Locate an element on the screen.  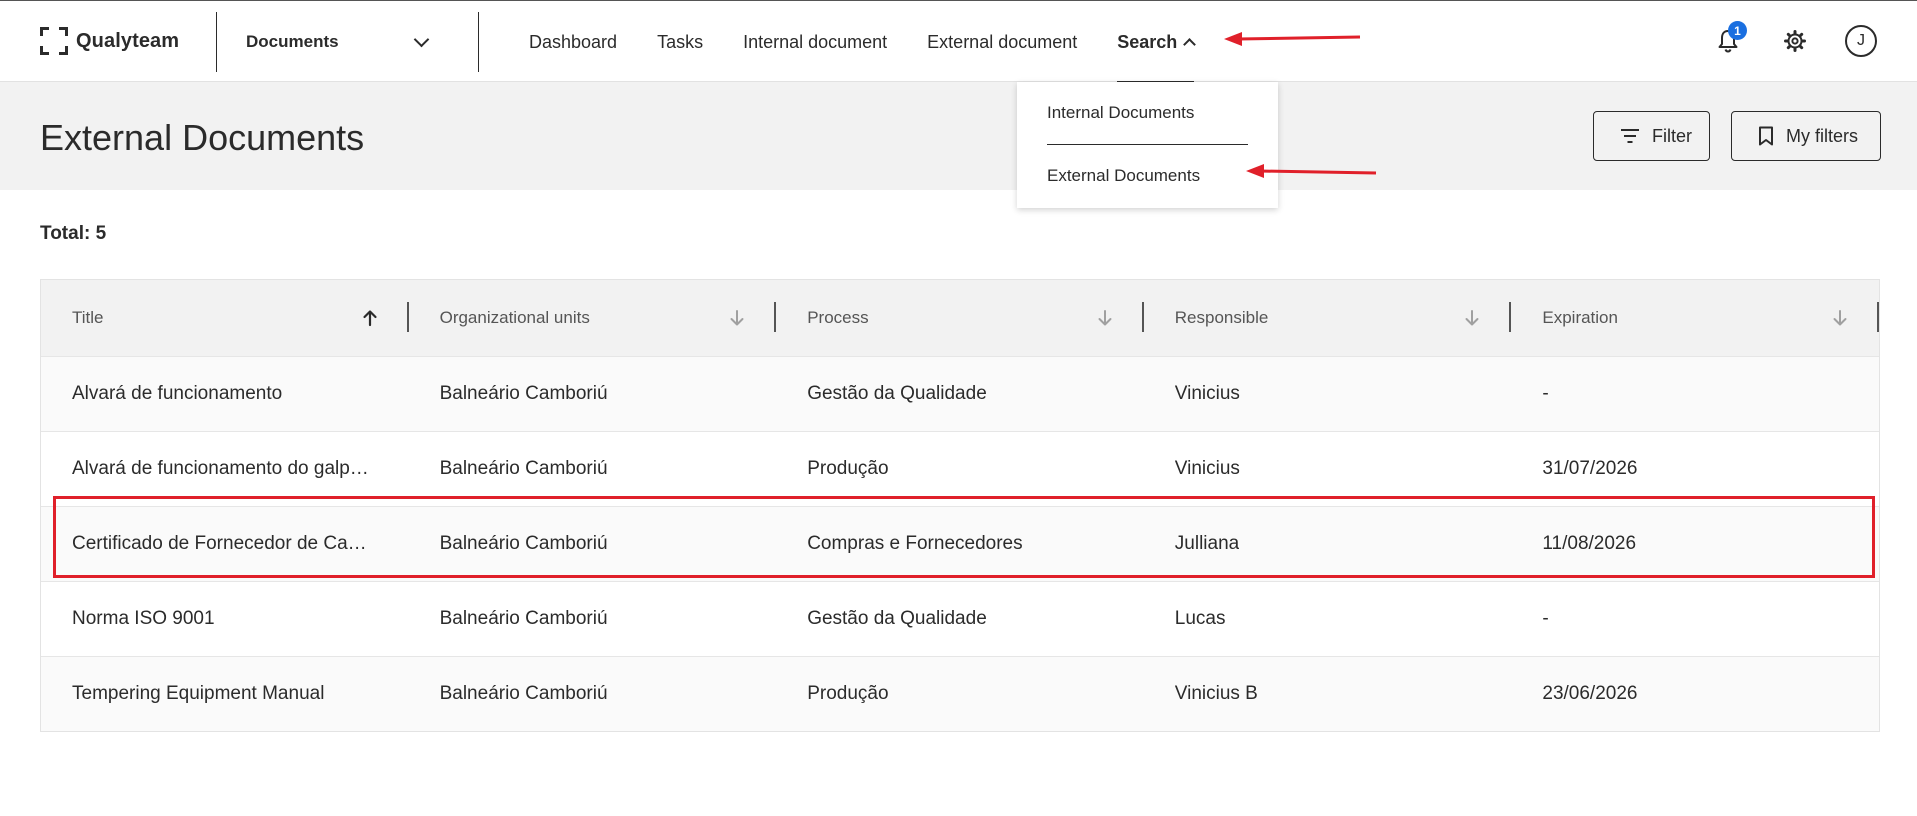
cell-process: Compras e Fornecedores is located at coordinates (960, 544).